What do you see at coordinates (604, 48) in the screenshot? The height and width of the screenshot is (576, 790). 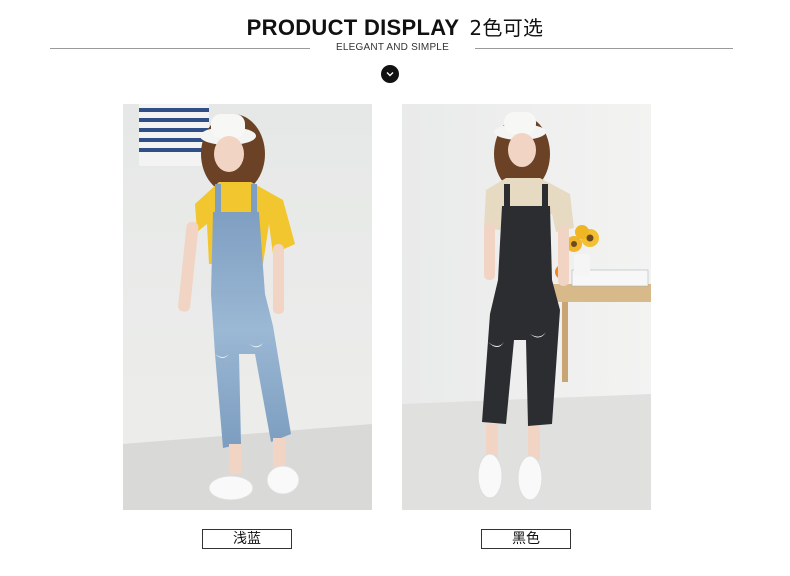 I see `divider-right` at bounding box center [604, 48].